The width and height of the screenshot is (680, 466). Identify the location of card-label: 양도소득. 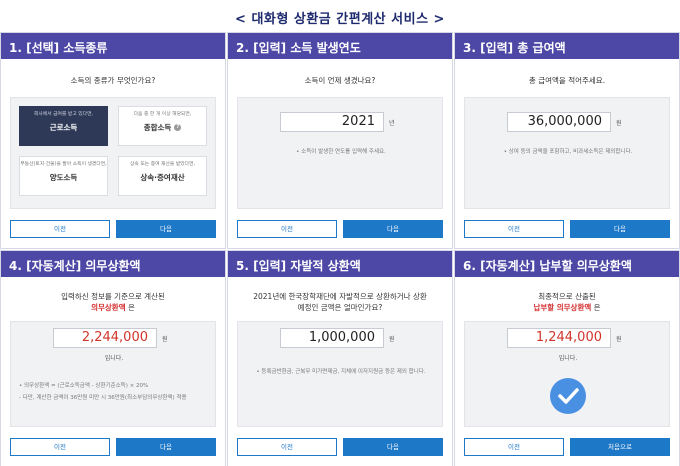
(63, 177).